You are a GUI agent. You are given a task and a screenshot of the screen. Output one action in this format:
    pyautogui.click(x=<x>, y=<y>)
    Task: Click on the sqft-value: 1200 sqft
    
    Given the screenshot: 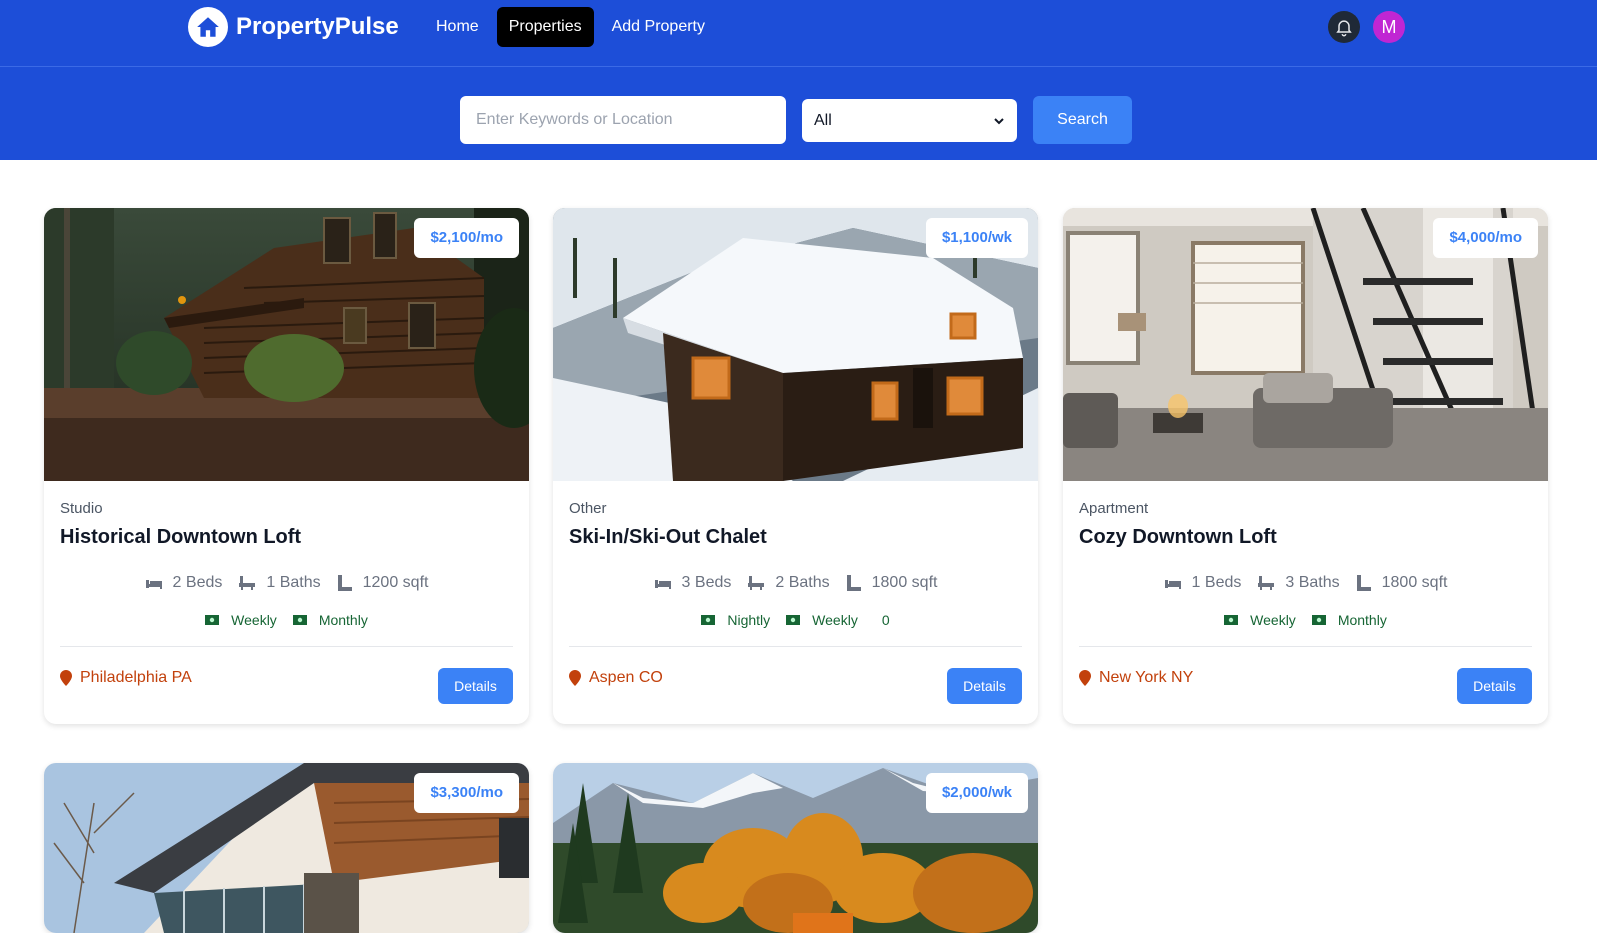 What is the action you would take?
    pyautogui.click(x=395, y=582)
    